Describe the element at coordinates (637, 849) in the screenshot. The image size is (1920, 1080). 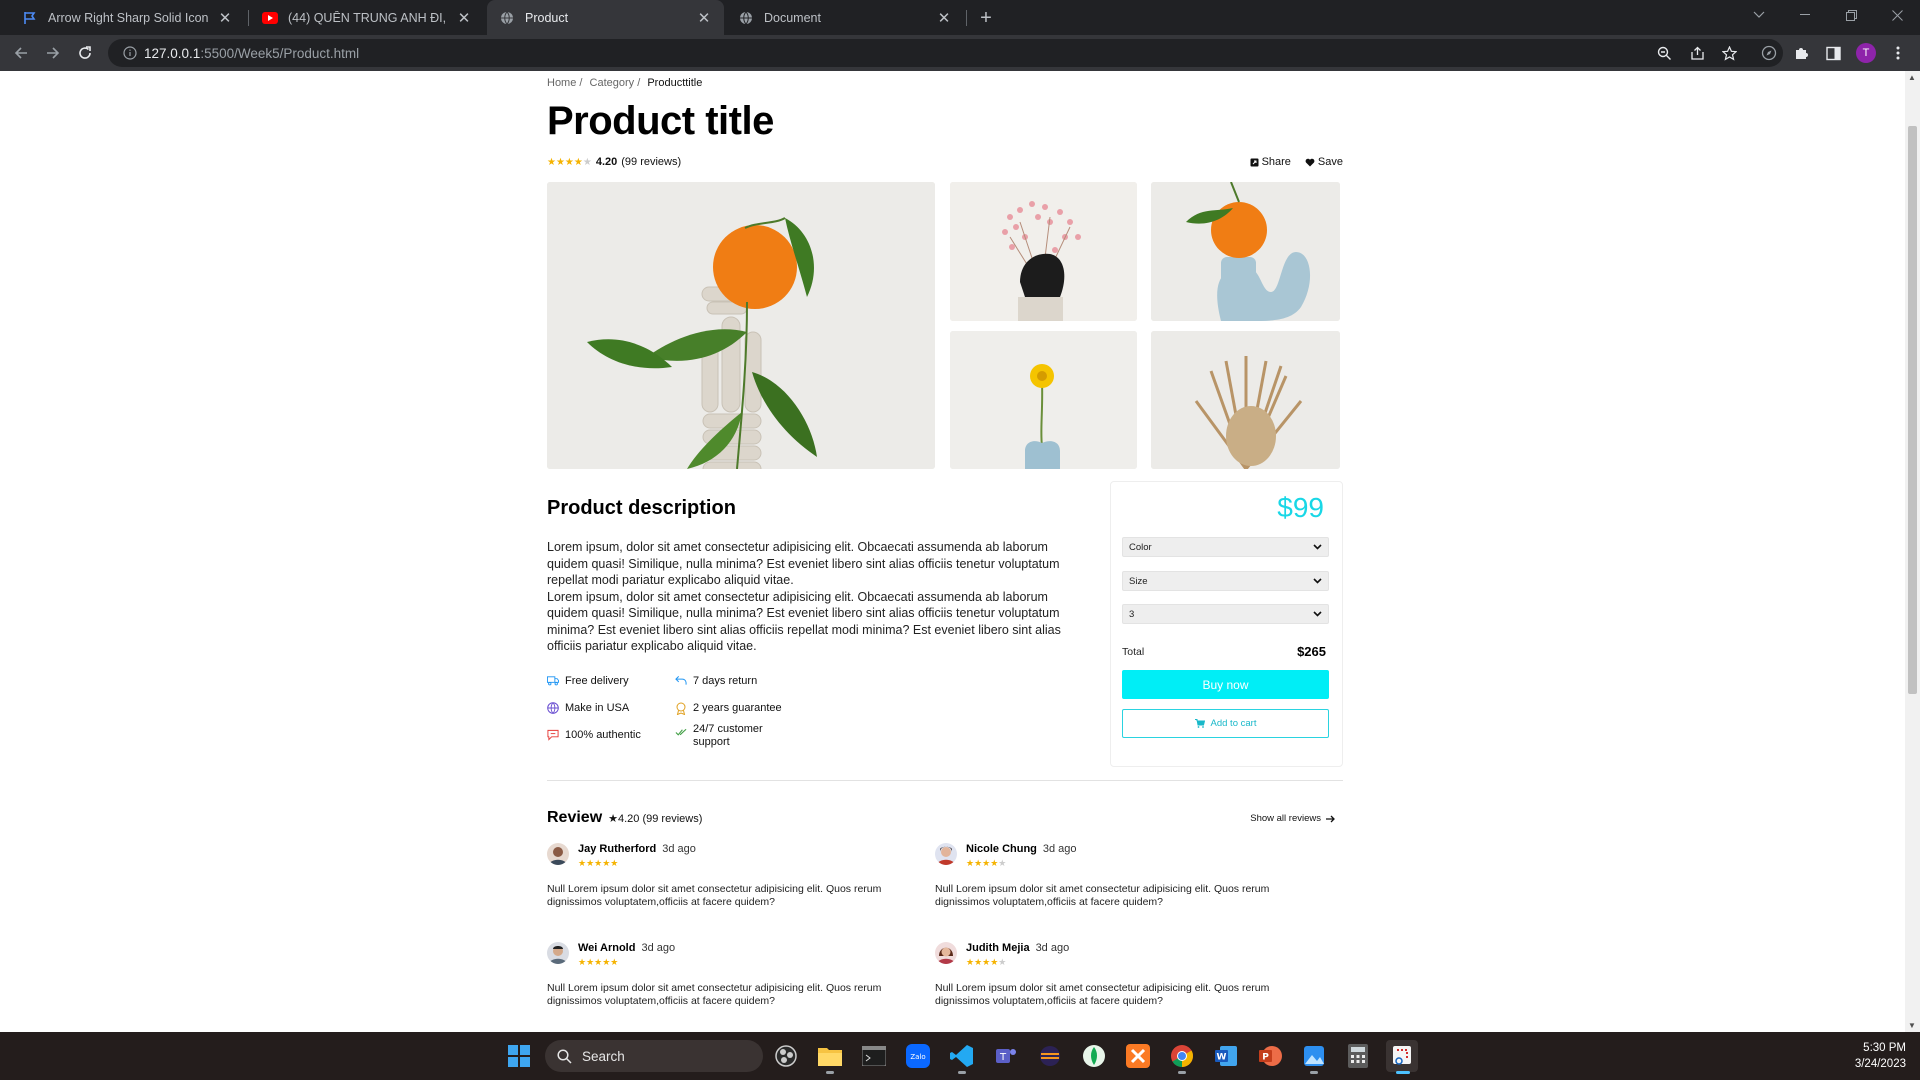
I see `reviewer-name: Jay Rutherford 3d ago` at that location.